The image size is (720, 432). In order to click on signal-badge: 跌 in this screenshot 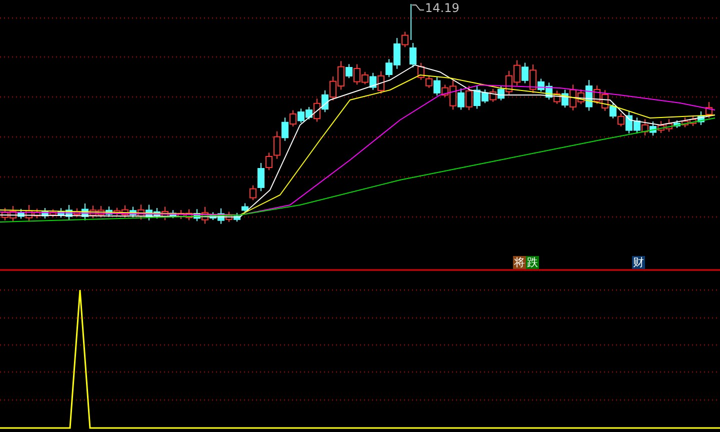, I will do `click(532, 262)`.